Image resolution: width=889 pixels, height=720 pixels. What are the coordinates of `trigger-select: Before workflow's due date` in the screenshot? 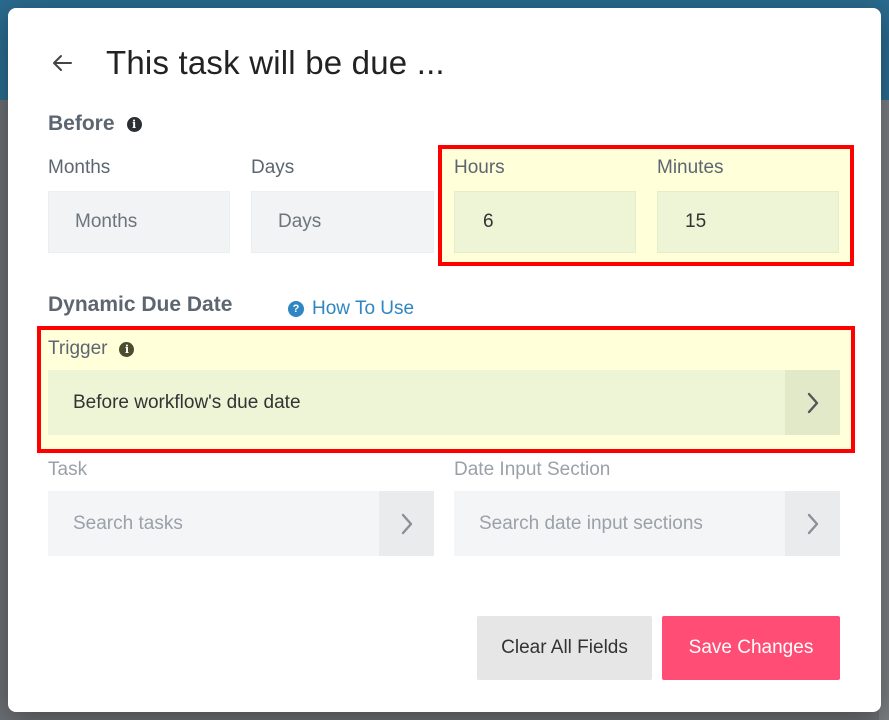 It's located at (444, 402).